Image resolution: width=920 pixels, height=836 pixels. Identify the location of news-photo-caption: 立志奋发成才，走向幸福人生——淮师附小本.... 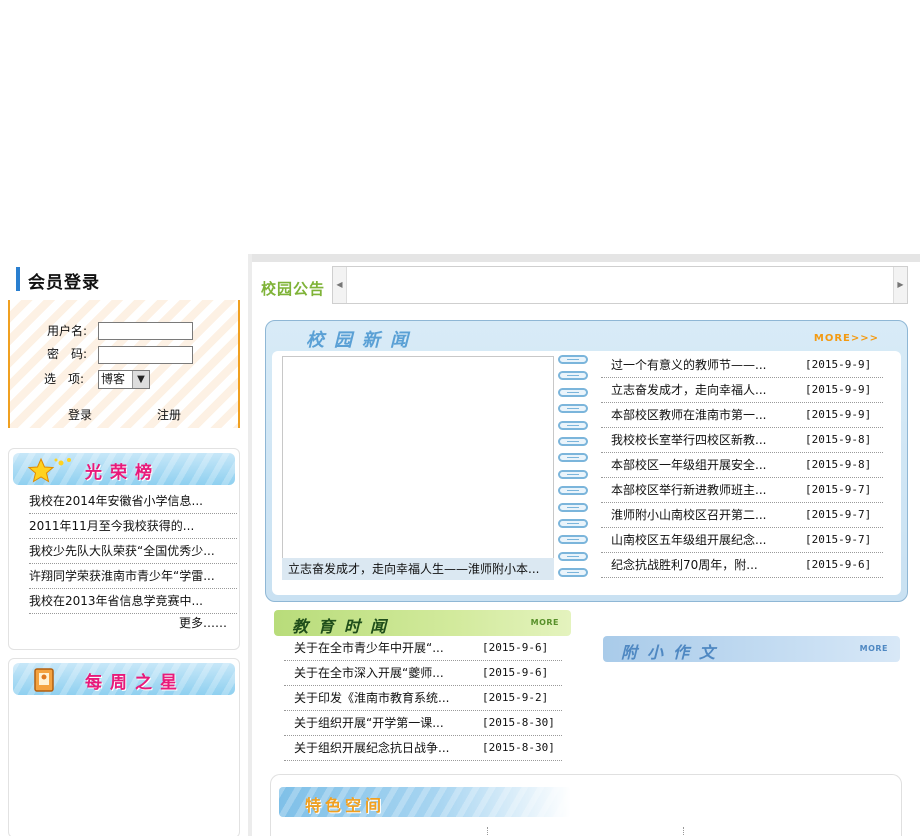
(418, 569).